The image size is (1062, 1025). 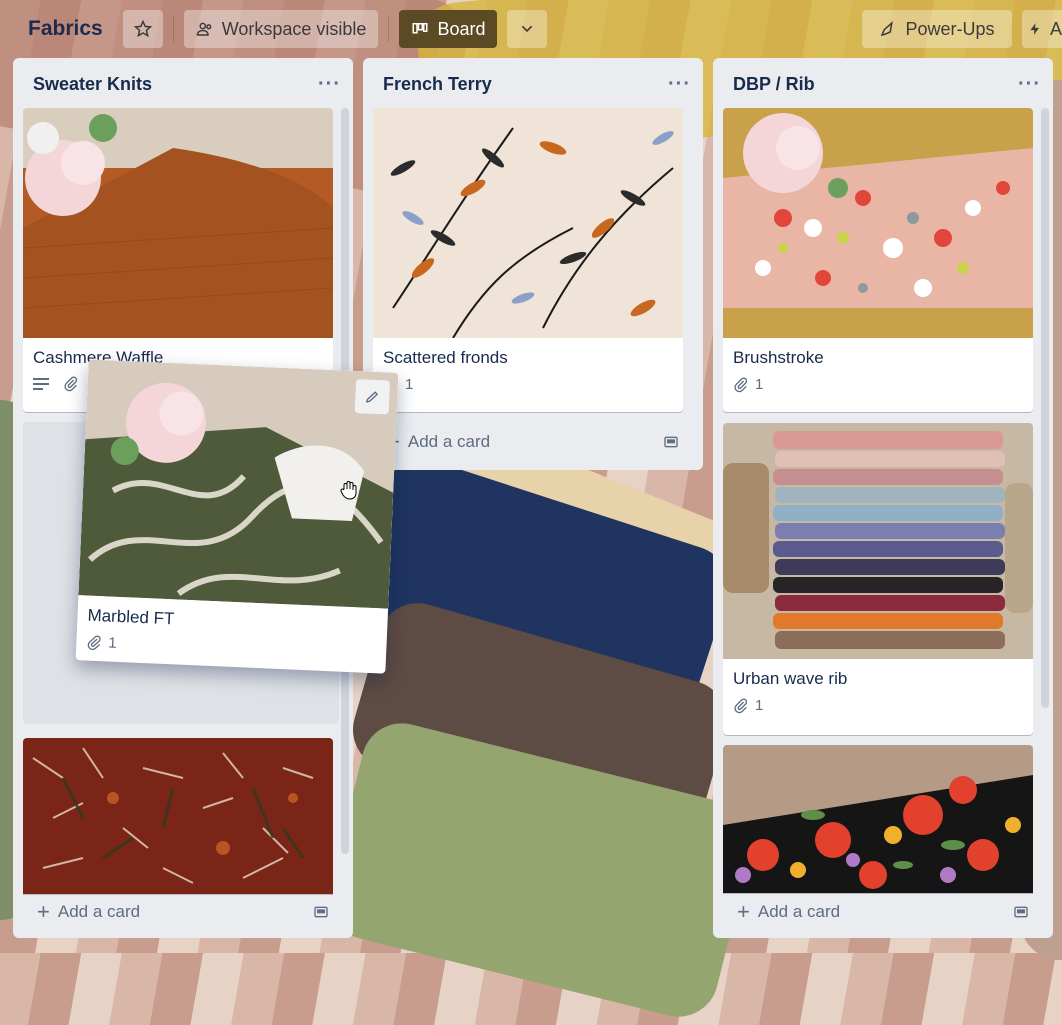 I want to click on lightning-icon, so click(x=1035, y=29).